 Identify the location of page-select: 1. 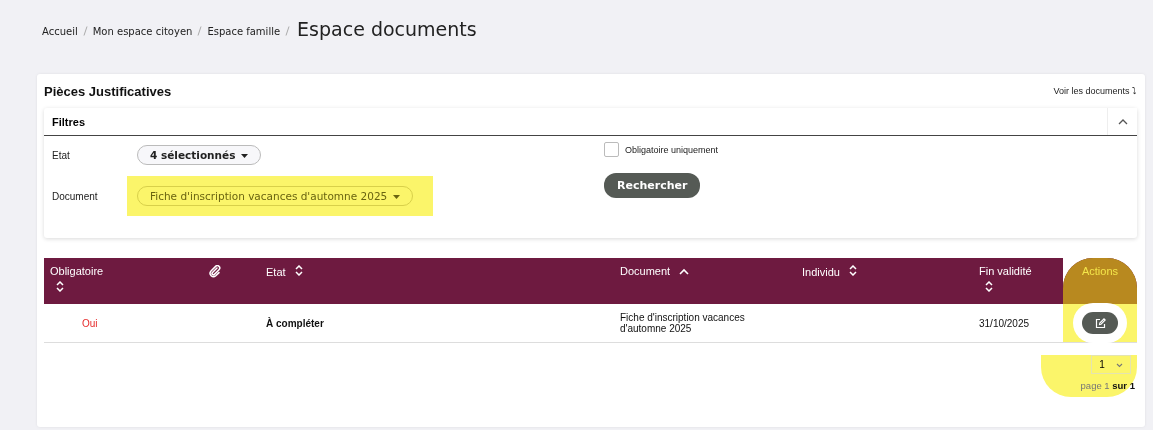
(1111, 364).